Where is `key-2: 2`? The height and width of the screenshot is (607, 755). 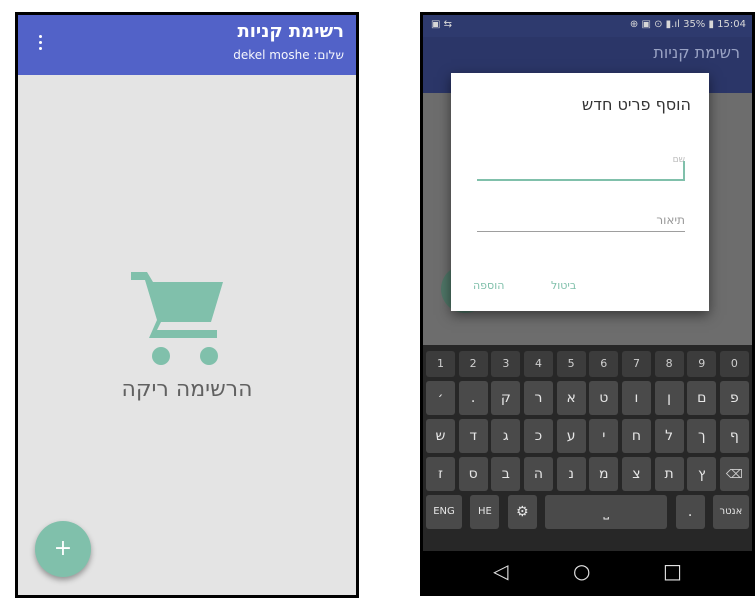 key-2: 2 is located at coordinates (473, 364).